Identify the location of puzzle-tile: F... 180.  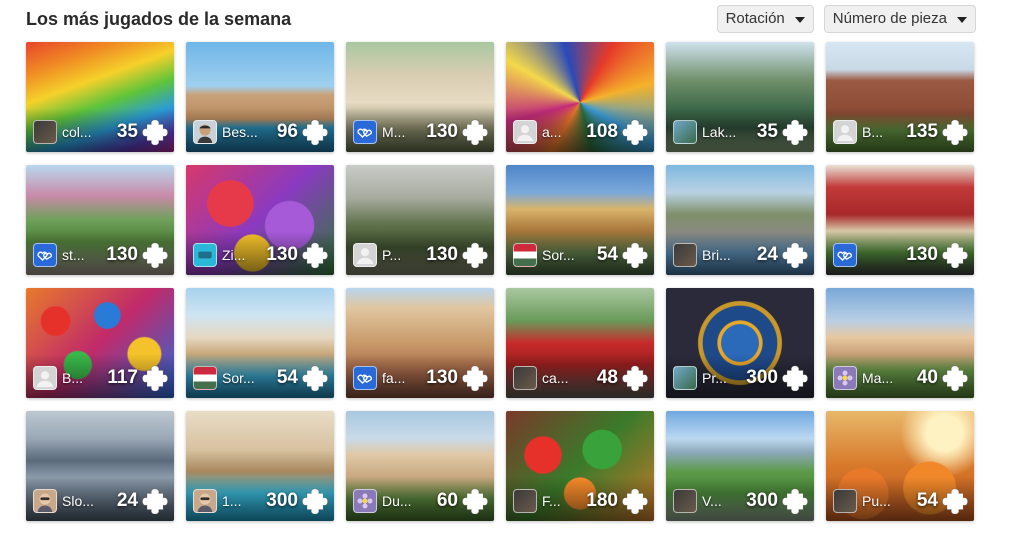
(580, 466).